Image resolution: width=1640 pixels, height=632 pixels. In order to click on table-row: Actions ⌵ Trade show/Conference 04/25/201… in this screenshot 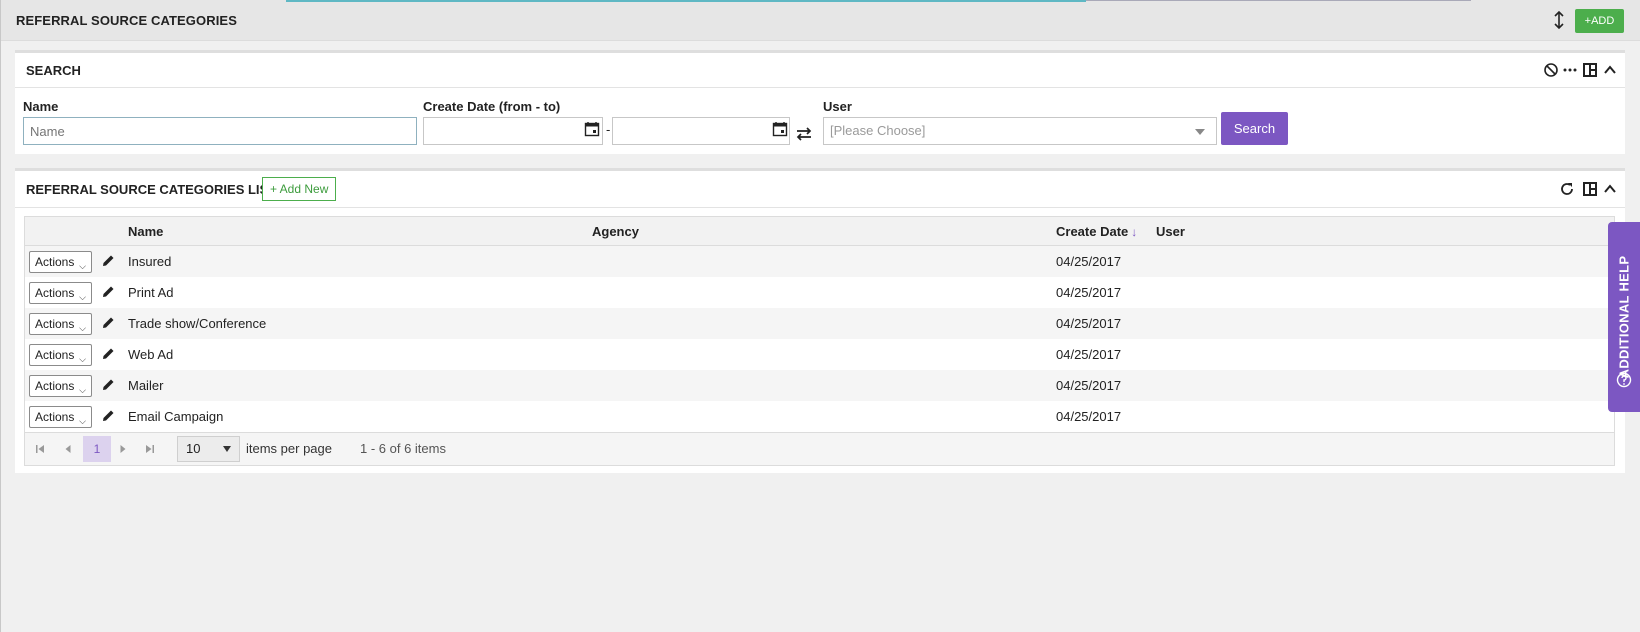, I will do `click(819, 323)`.